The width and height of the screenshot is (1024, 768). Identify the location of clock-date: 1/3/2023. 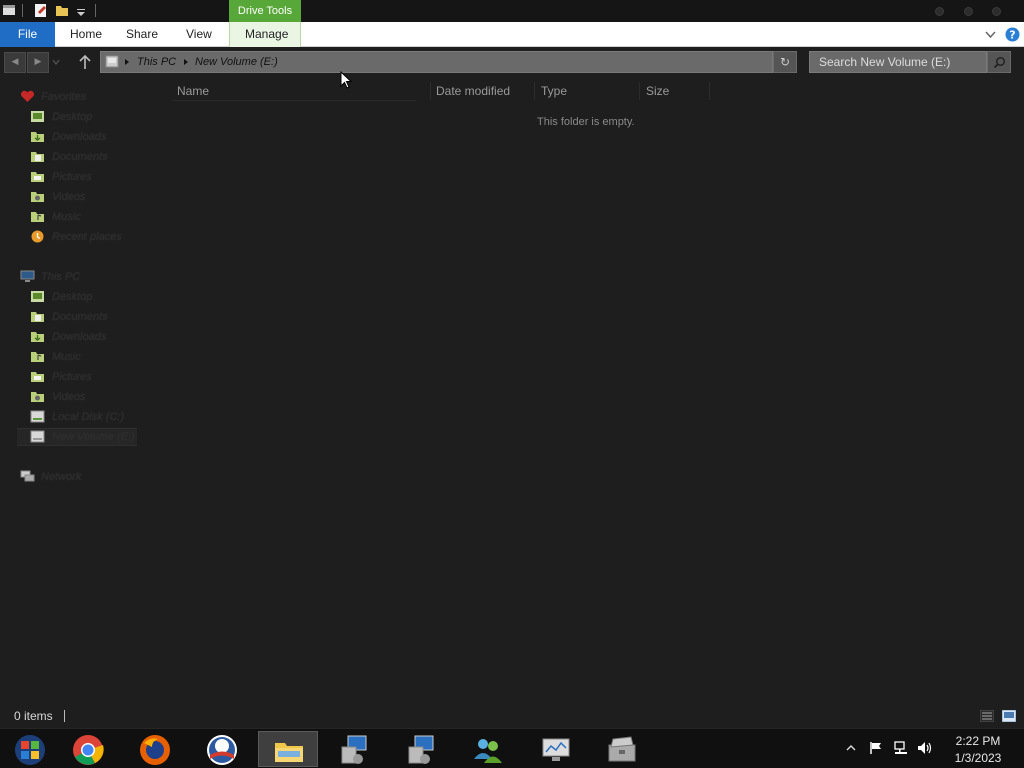
(978, 758).